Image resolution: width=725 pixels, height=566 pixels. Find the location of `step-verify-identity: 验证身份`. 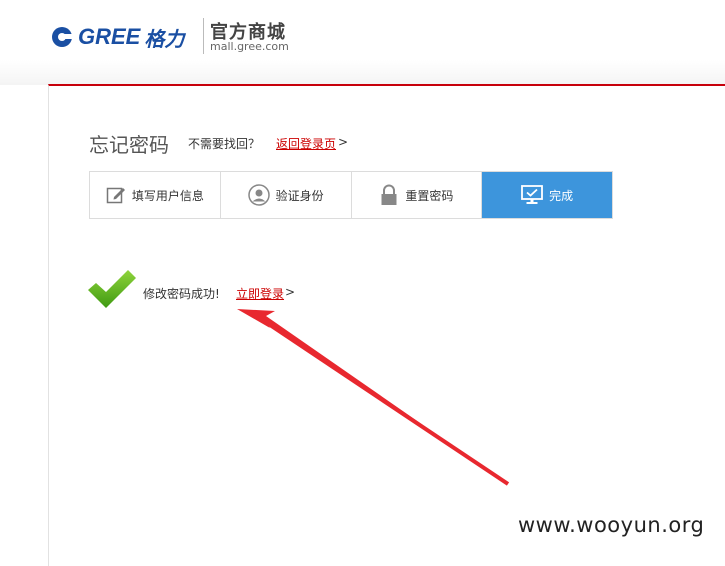

step-verify-identity: 验证身份 is located at coordinates (286, 195).